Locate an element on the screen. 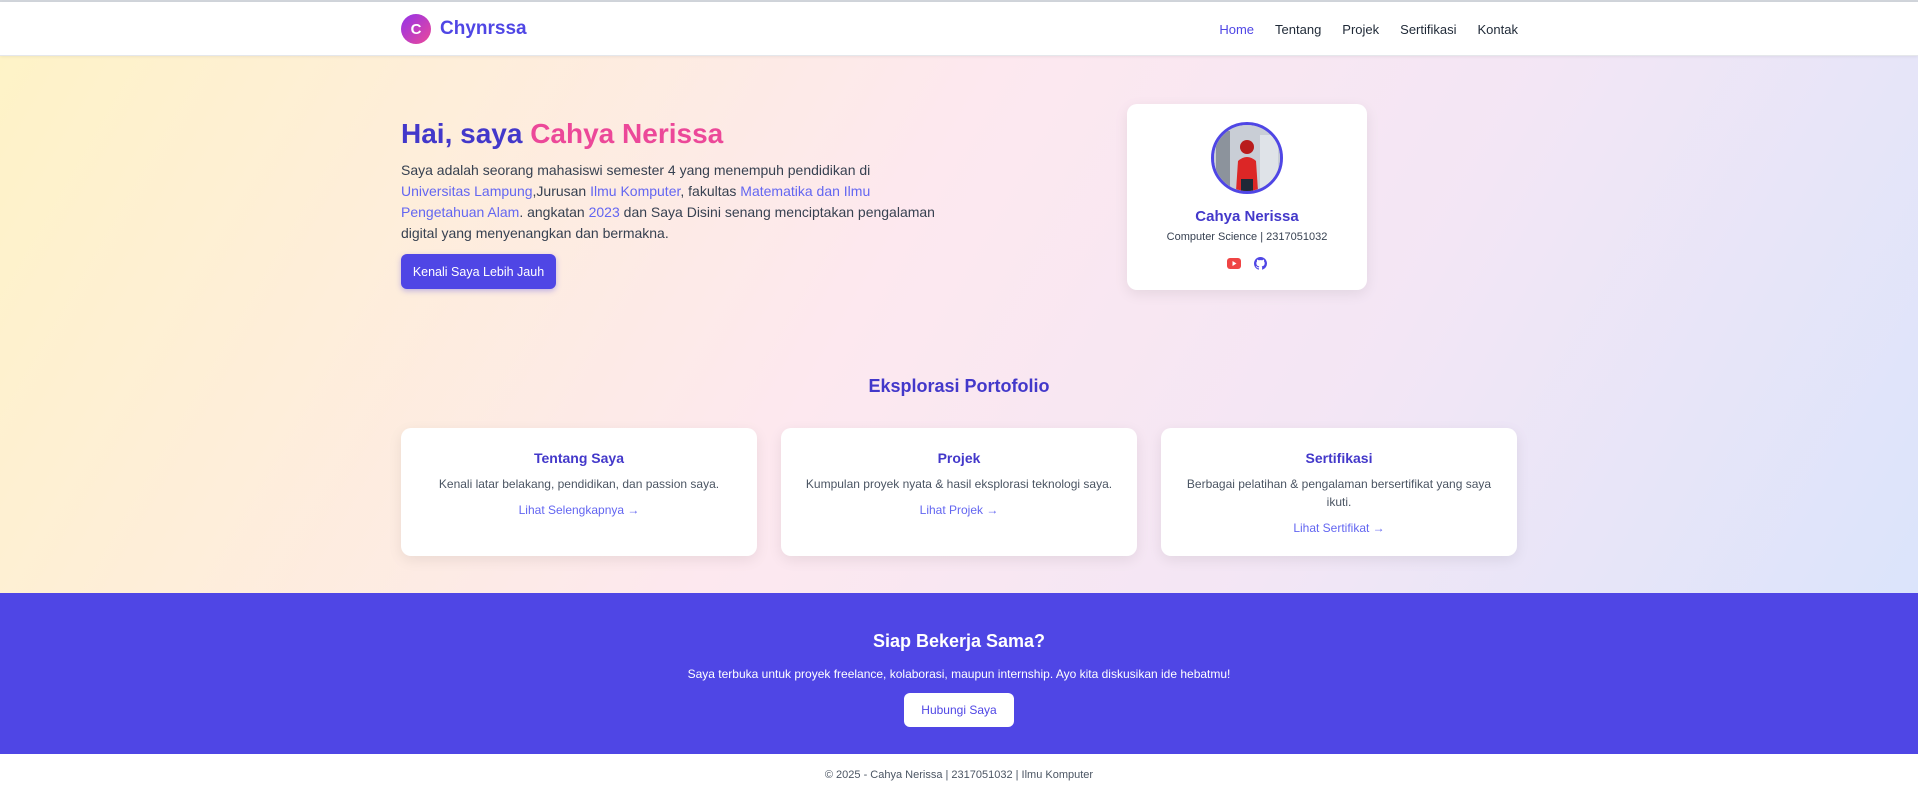 The image size is (1918, 793). profile-name: Cahya Nerissa is located at coordinates (1247, 216).